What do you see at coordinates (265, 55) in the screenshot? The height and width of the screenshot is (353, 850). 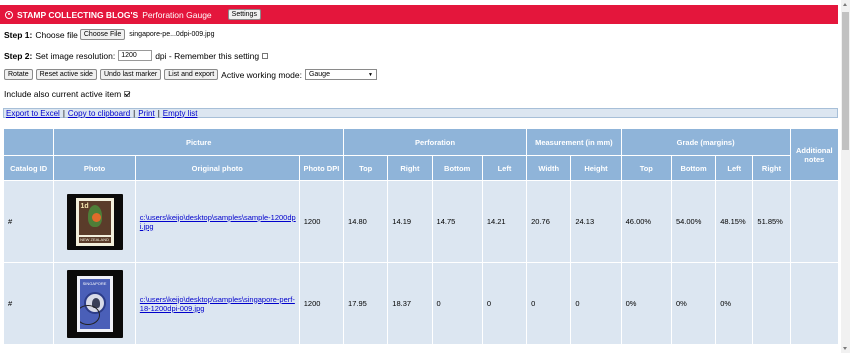 I see `remember-setting-checkbox` at bounding box center [265, 55].